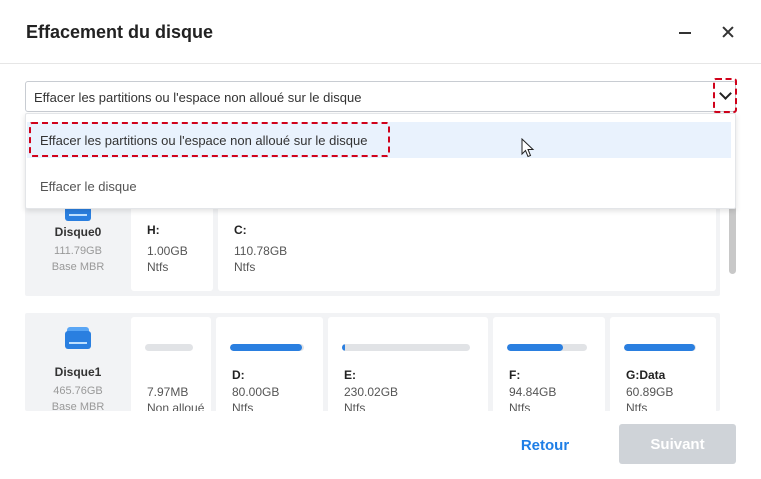 The height and width of the screenshot is (479, 761). I want to click on back-button: Retour, so click(545, 445).